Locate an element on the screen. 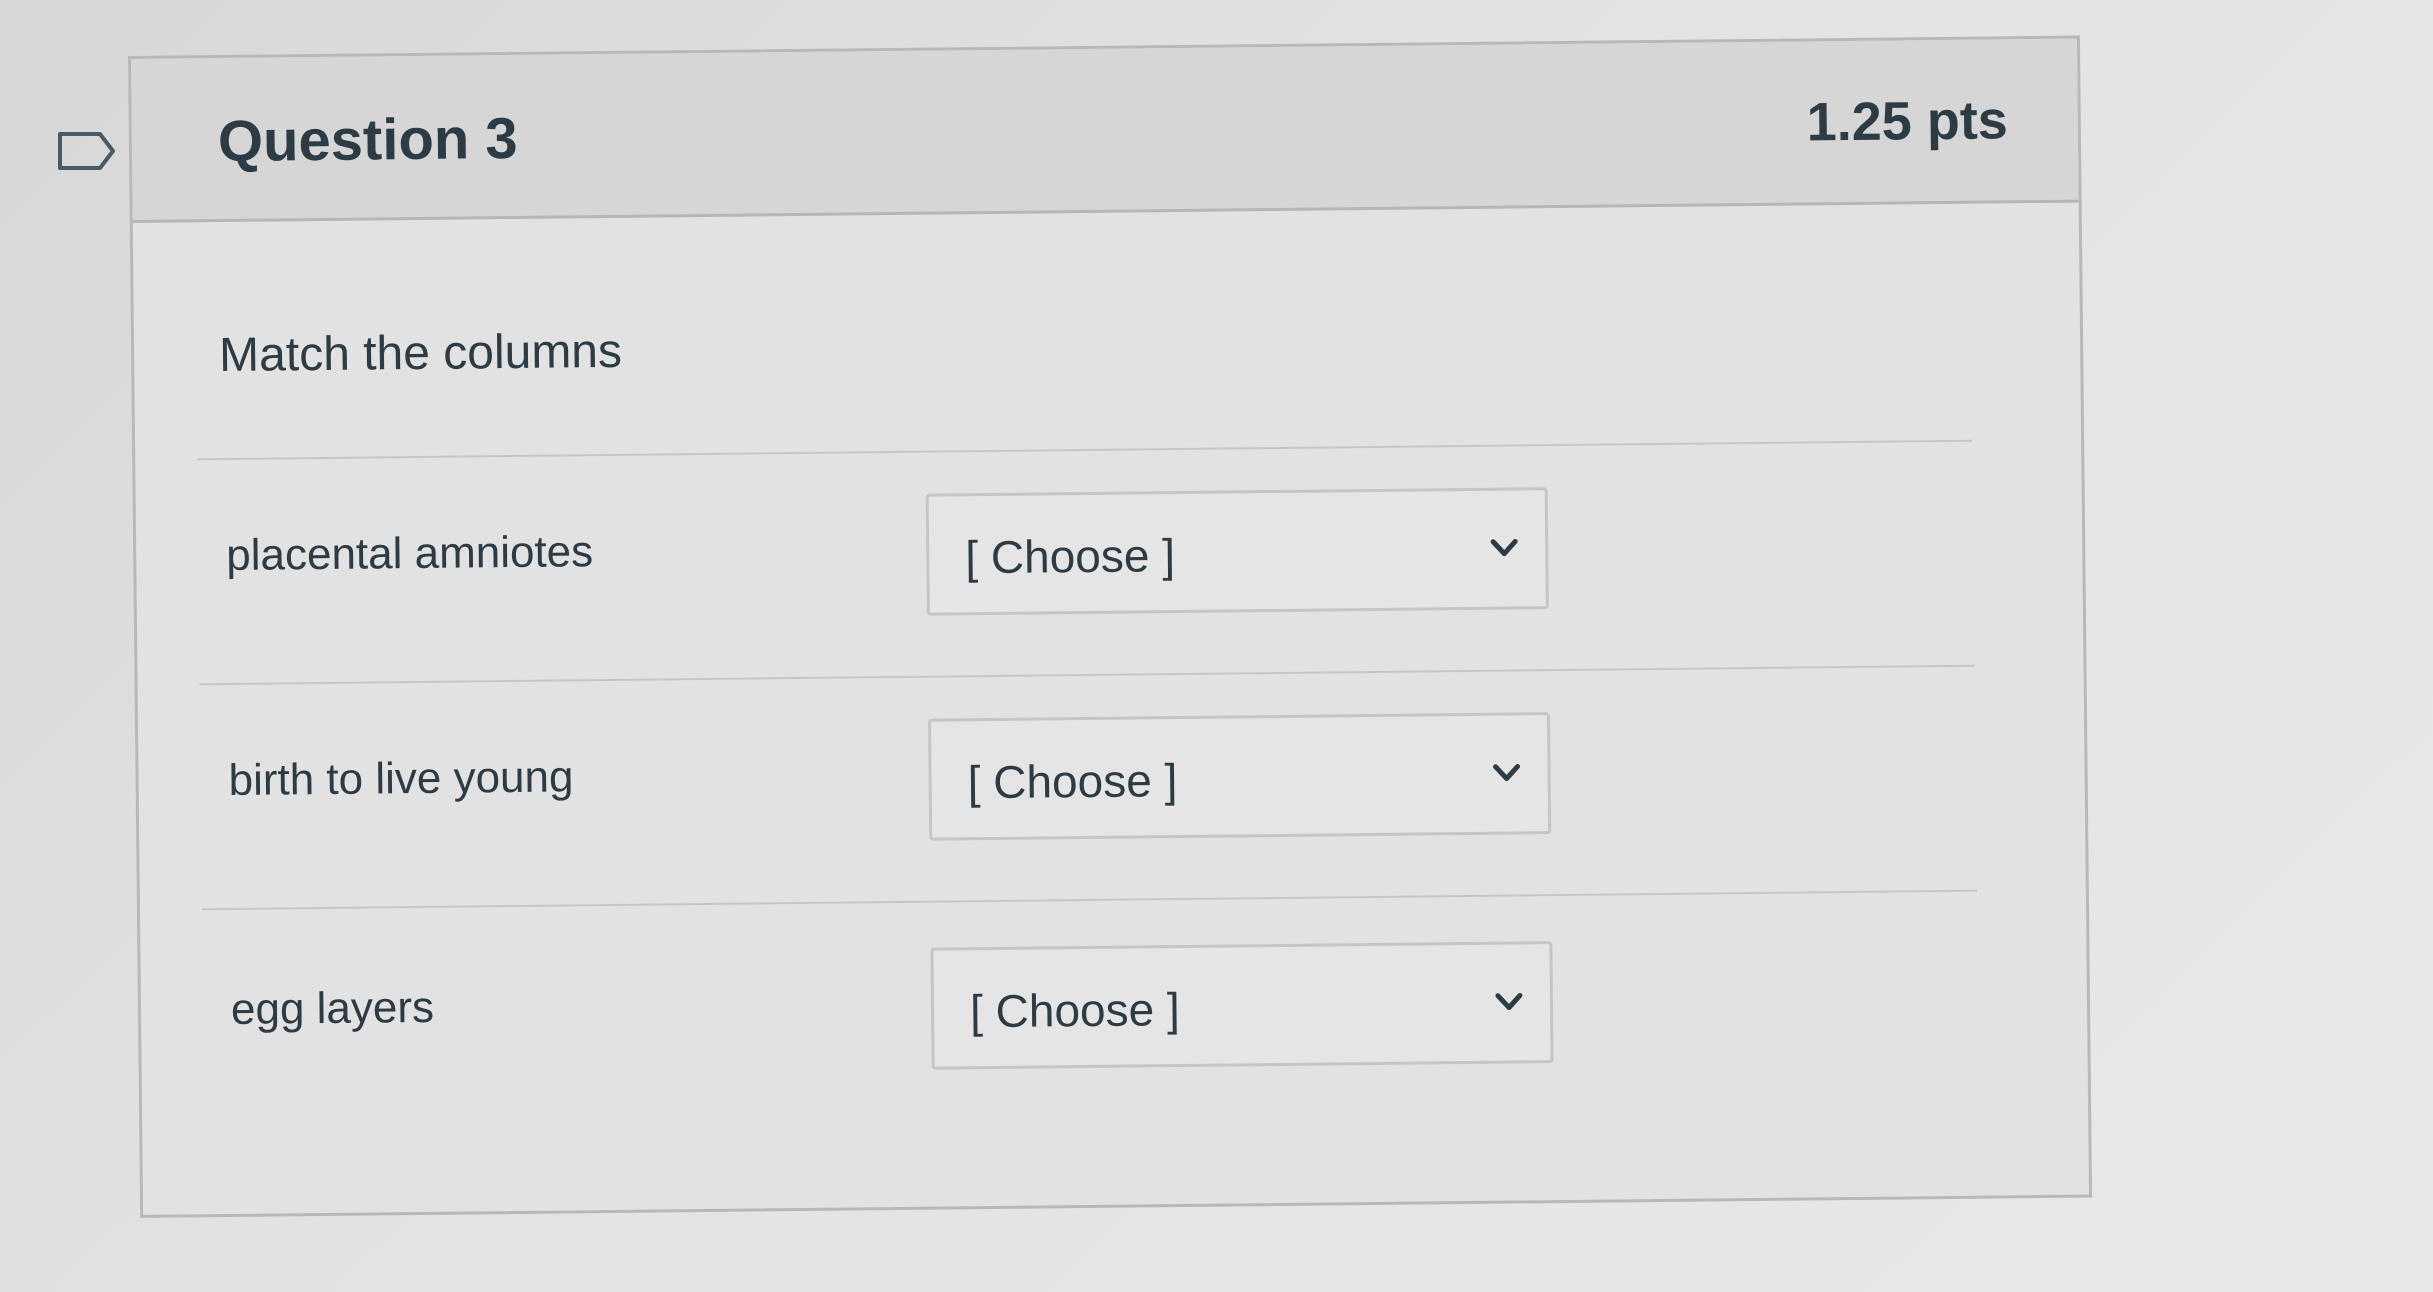 The width and height of the screenshot is (2433, 1292). match-row: egg layers [ Choose ] is located at coordinates (1113, 1016).